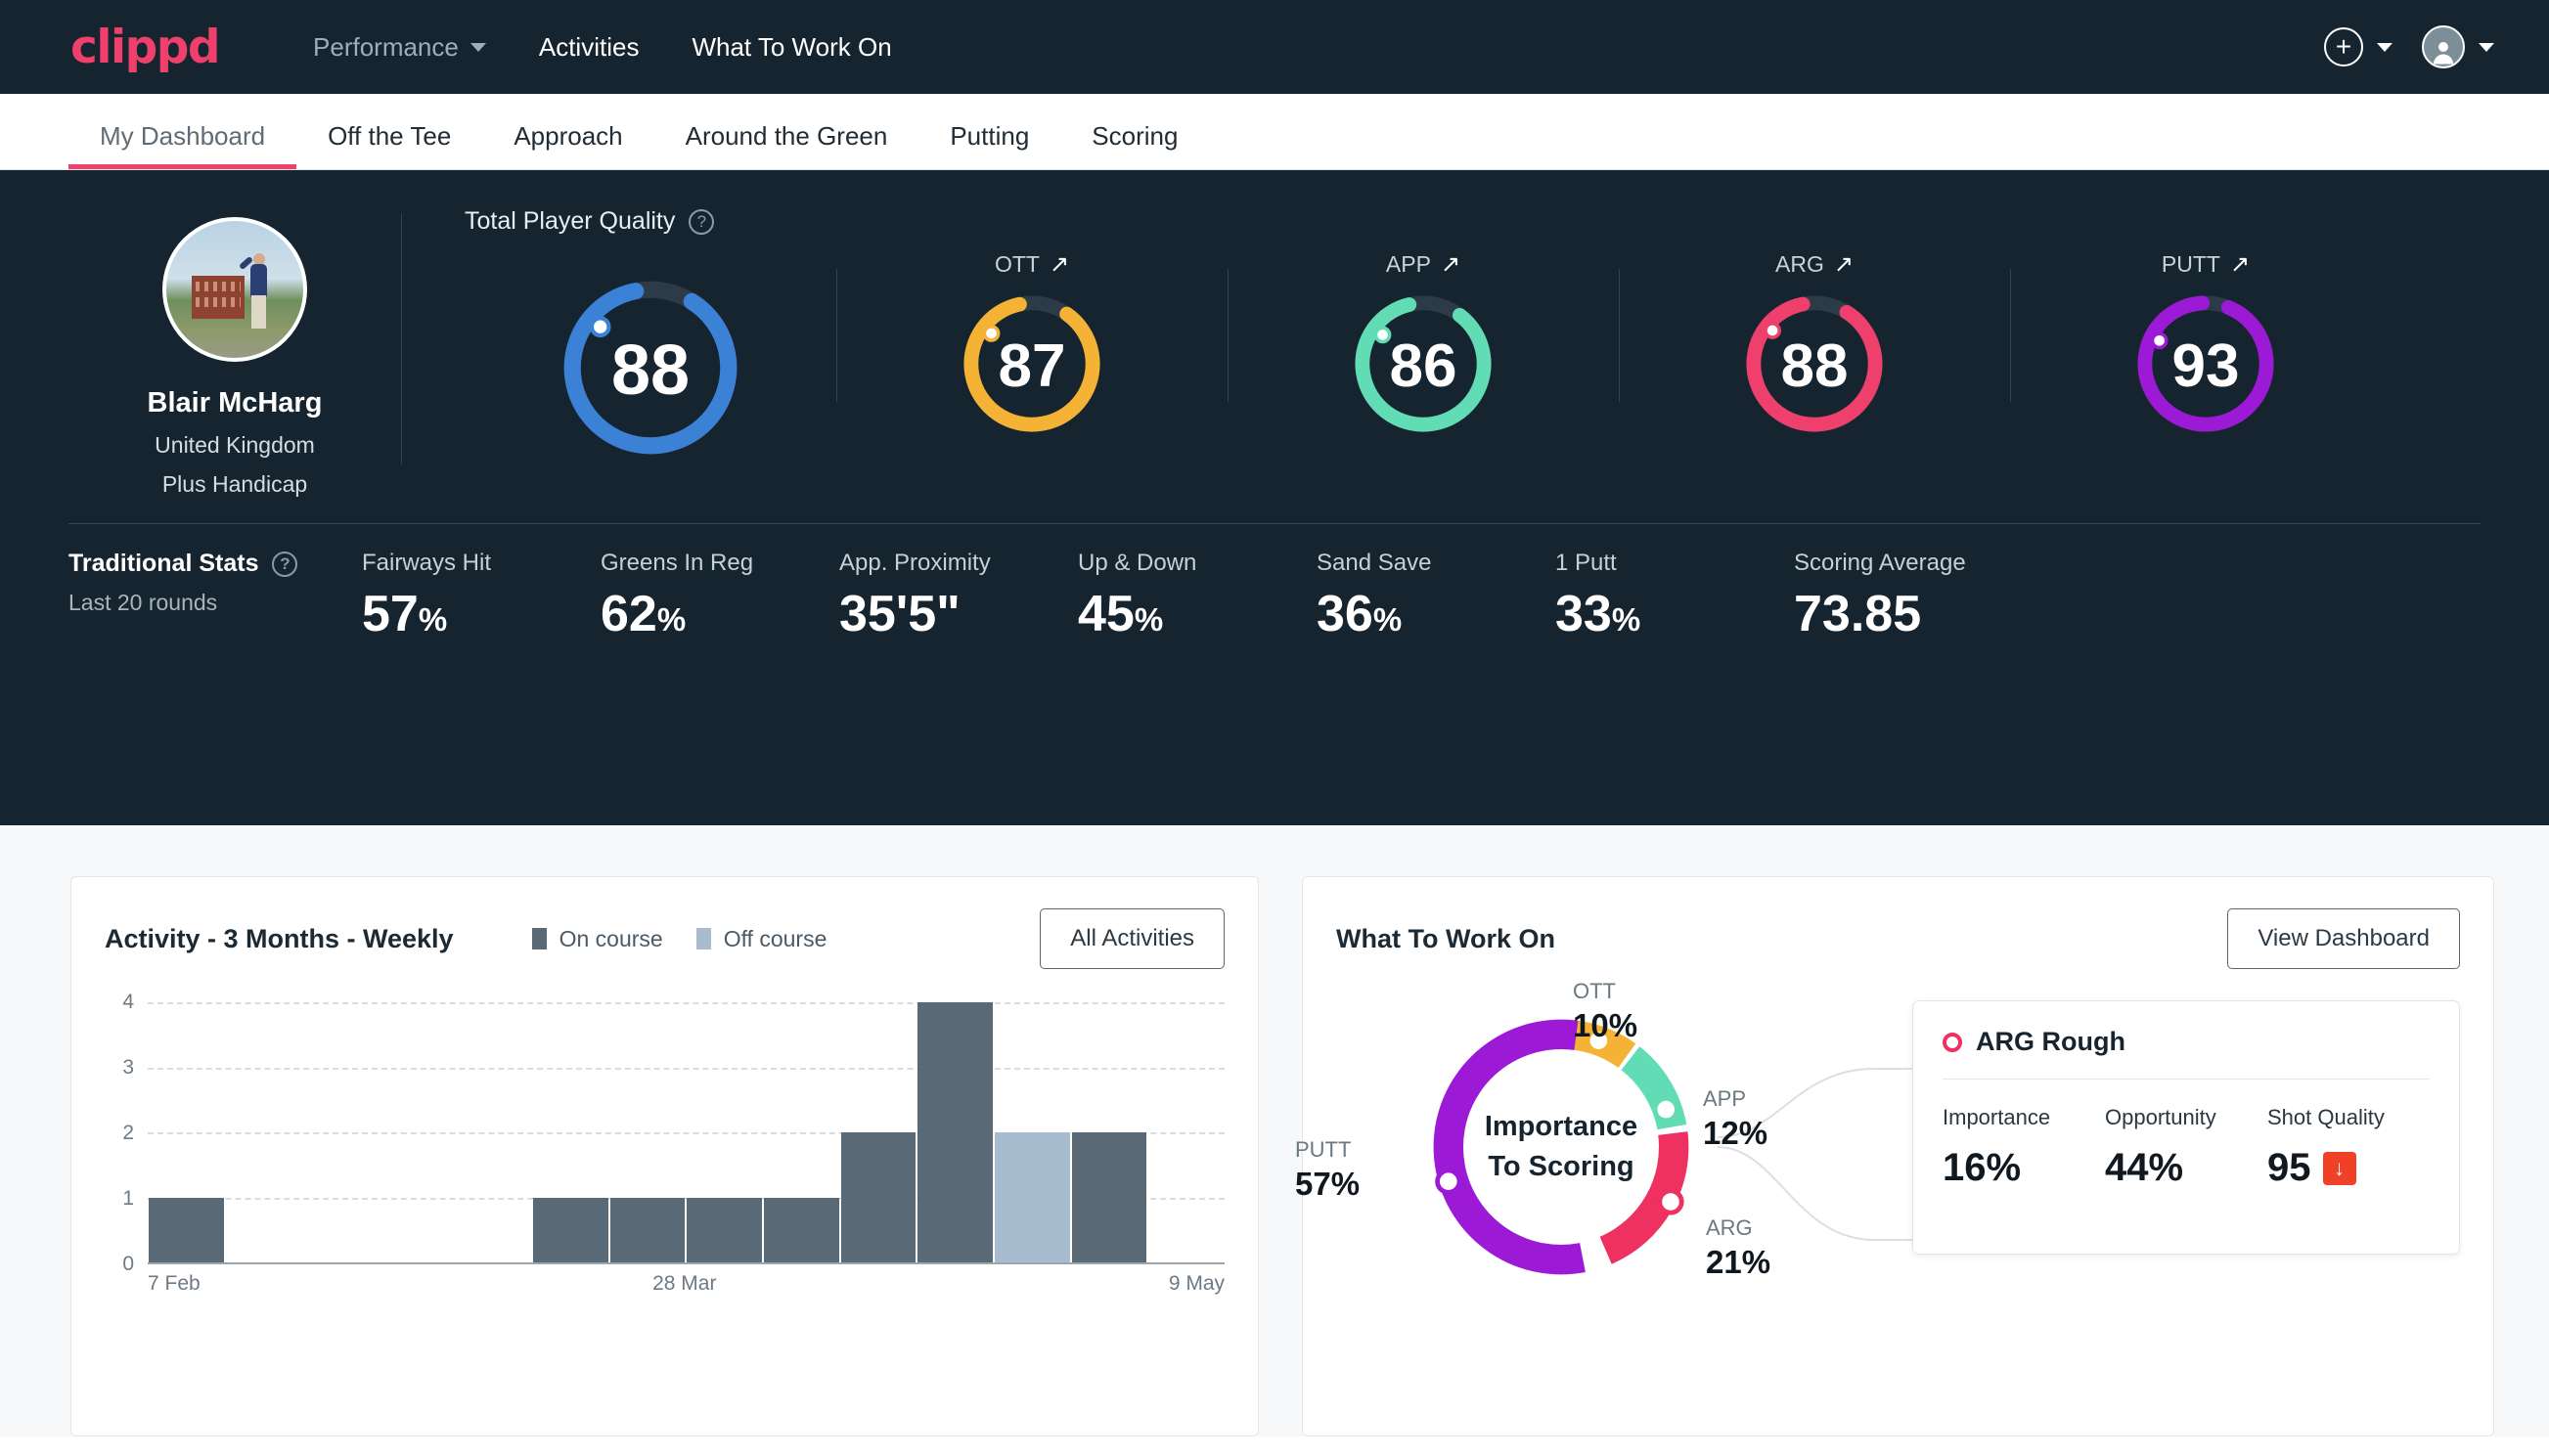  What do you see at coordinates (128, 1002) in the screenshot?
I see `y-tick: 4` at bounding box center [128, 1002].